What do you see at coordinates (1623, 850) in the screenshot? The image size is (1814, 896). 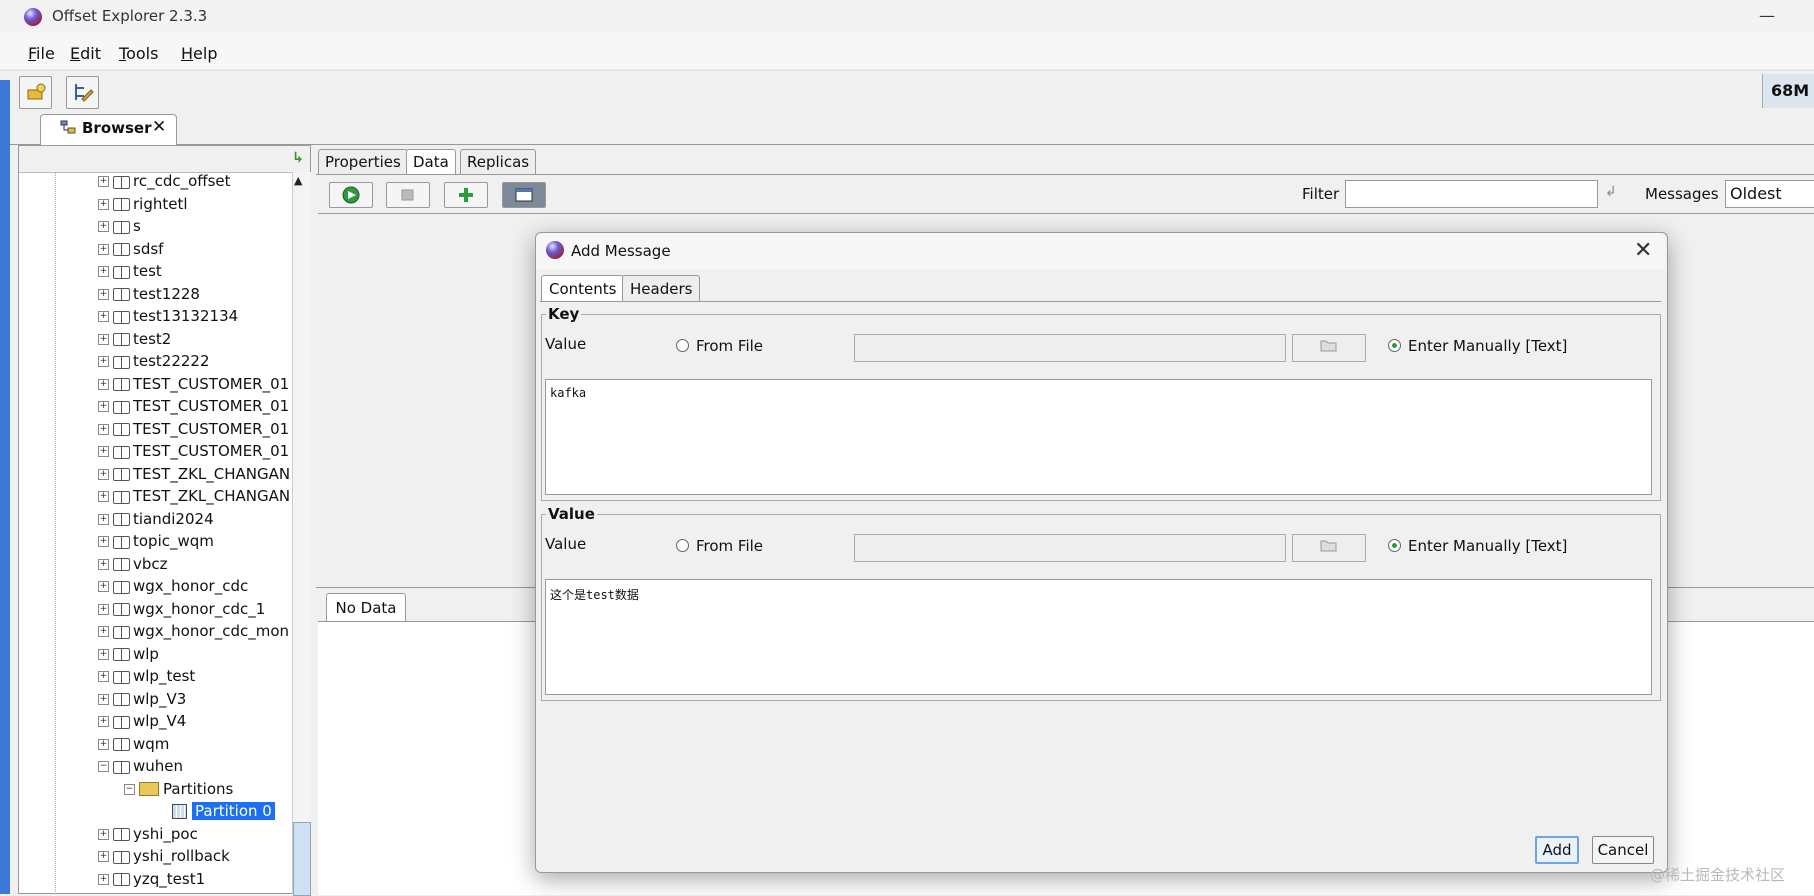 I see `cancel-button: Cancel` at bounding box center [1623, 850].